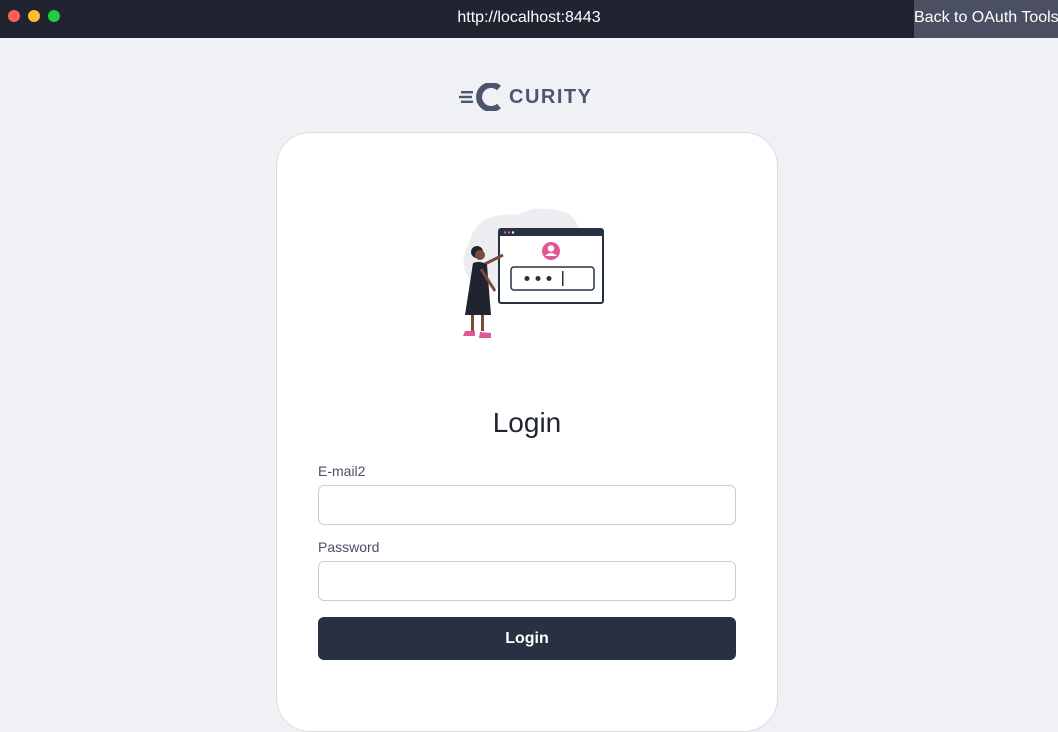 The height and width of the screenshot is (732, 1058). I want to click on back-to-oauth-tools-button: Back to OAuth Tools, so click(986, 19).